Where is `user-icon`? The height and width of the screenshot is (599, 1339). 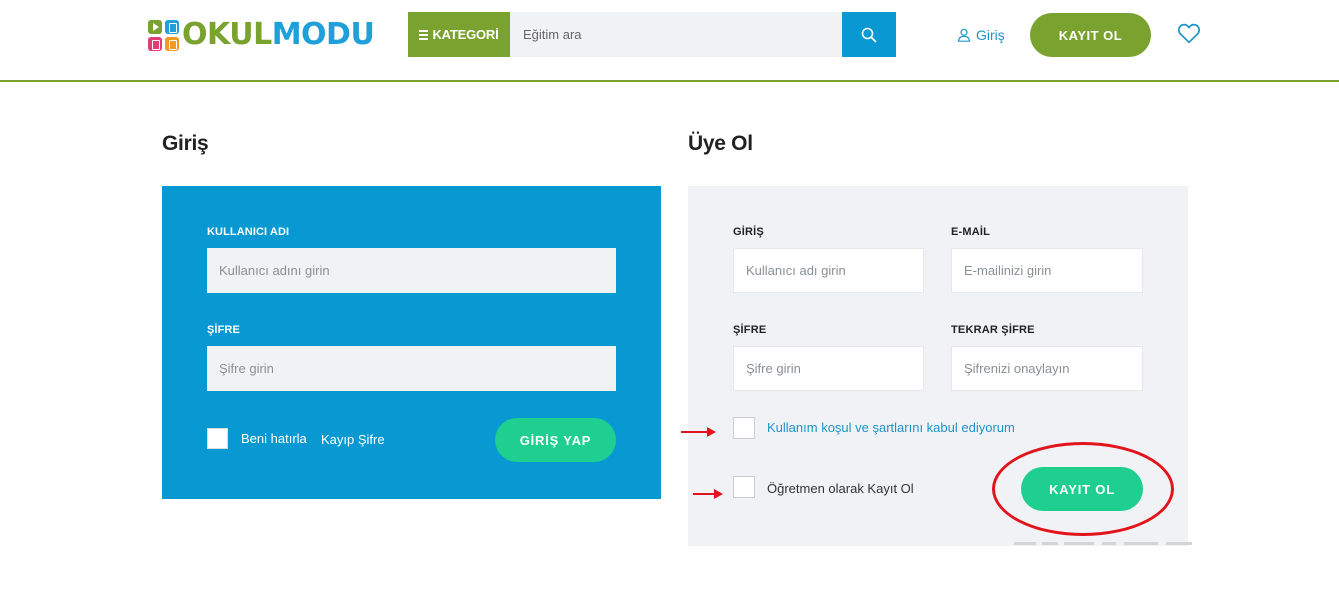 user-icon is located at coordinates (964, 35).